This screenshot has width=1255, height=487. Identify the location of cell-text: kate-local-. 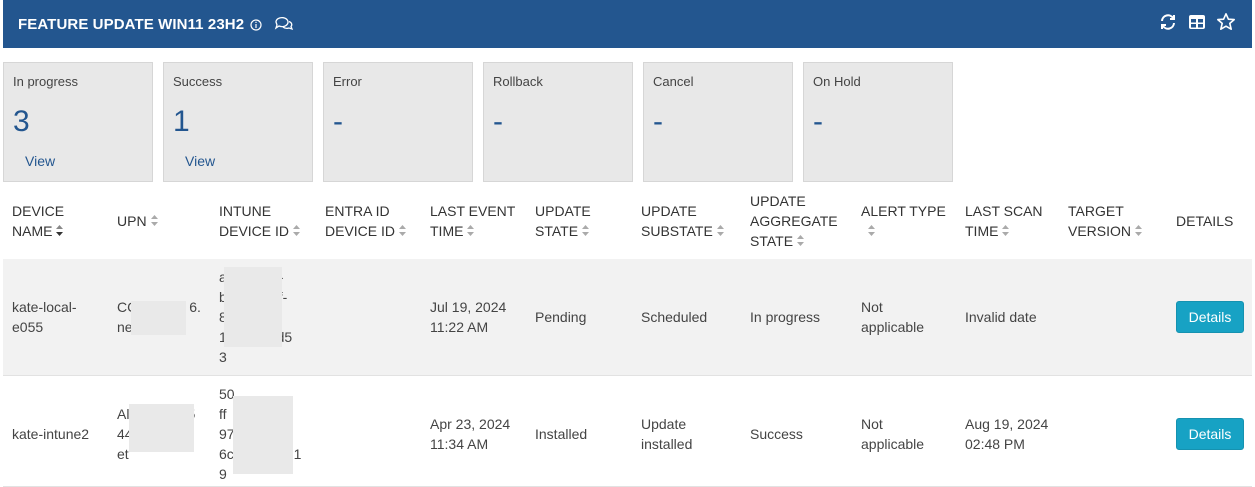
(44, 307).